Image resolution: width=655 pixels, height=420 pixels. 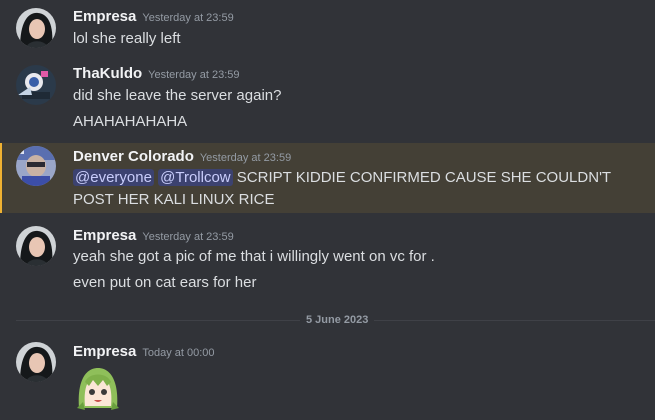 I want to click on username: ThaKuldo, so click(x=107, y=73).